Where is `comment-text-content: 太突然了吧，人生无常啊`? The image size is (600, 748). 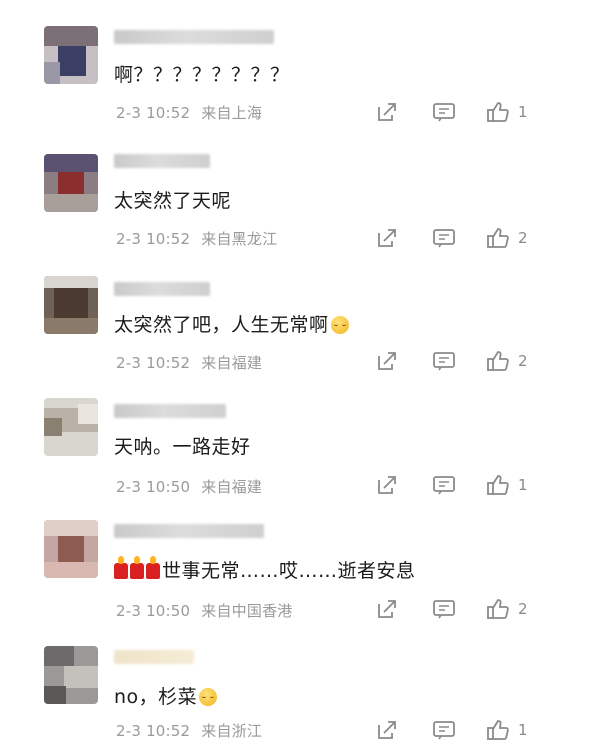
comment-text-content: 太突然了吧，人生无常啊 is located at coordinates (221, 325).